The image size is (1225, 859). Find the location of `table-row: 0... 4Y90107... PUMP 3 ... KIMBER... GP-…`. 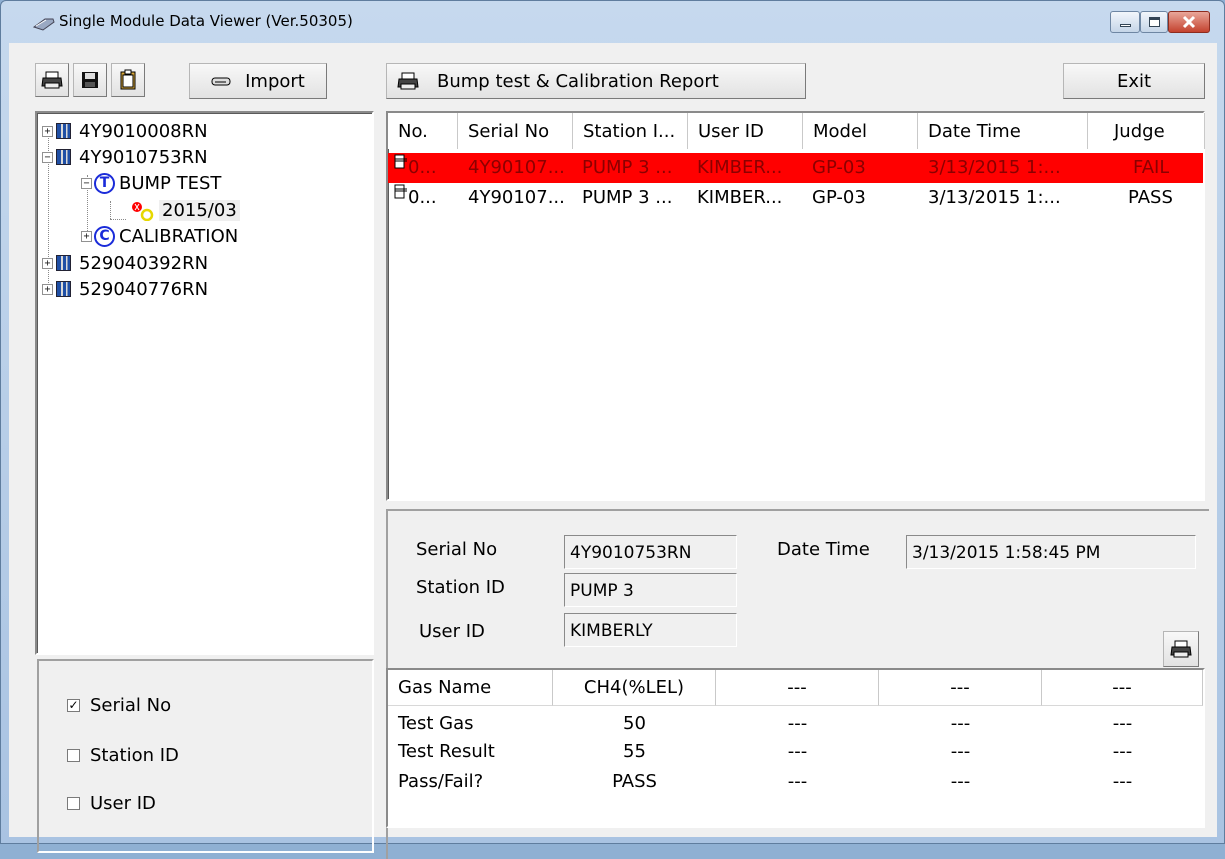

table-row: 0... 4Y90107... PUMP 3 ... KIMBER... GP-… is located at coordinates (795, 198).